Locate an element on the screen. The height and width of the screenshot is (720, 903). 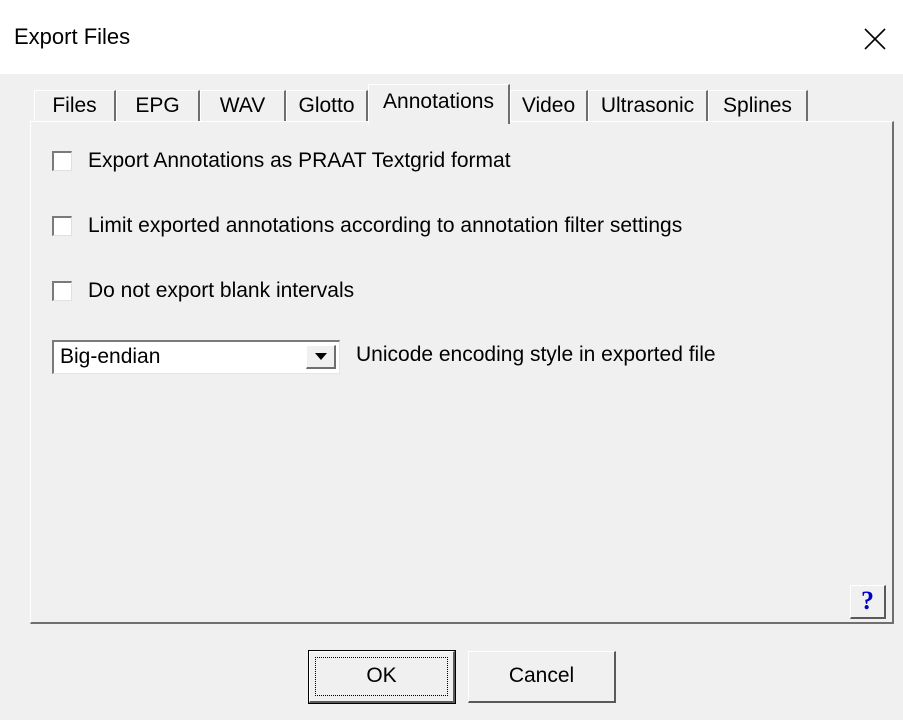
title-bar: Export Files is located at coordinates (451, 37).